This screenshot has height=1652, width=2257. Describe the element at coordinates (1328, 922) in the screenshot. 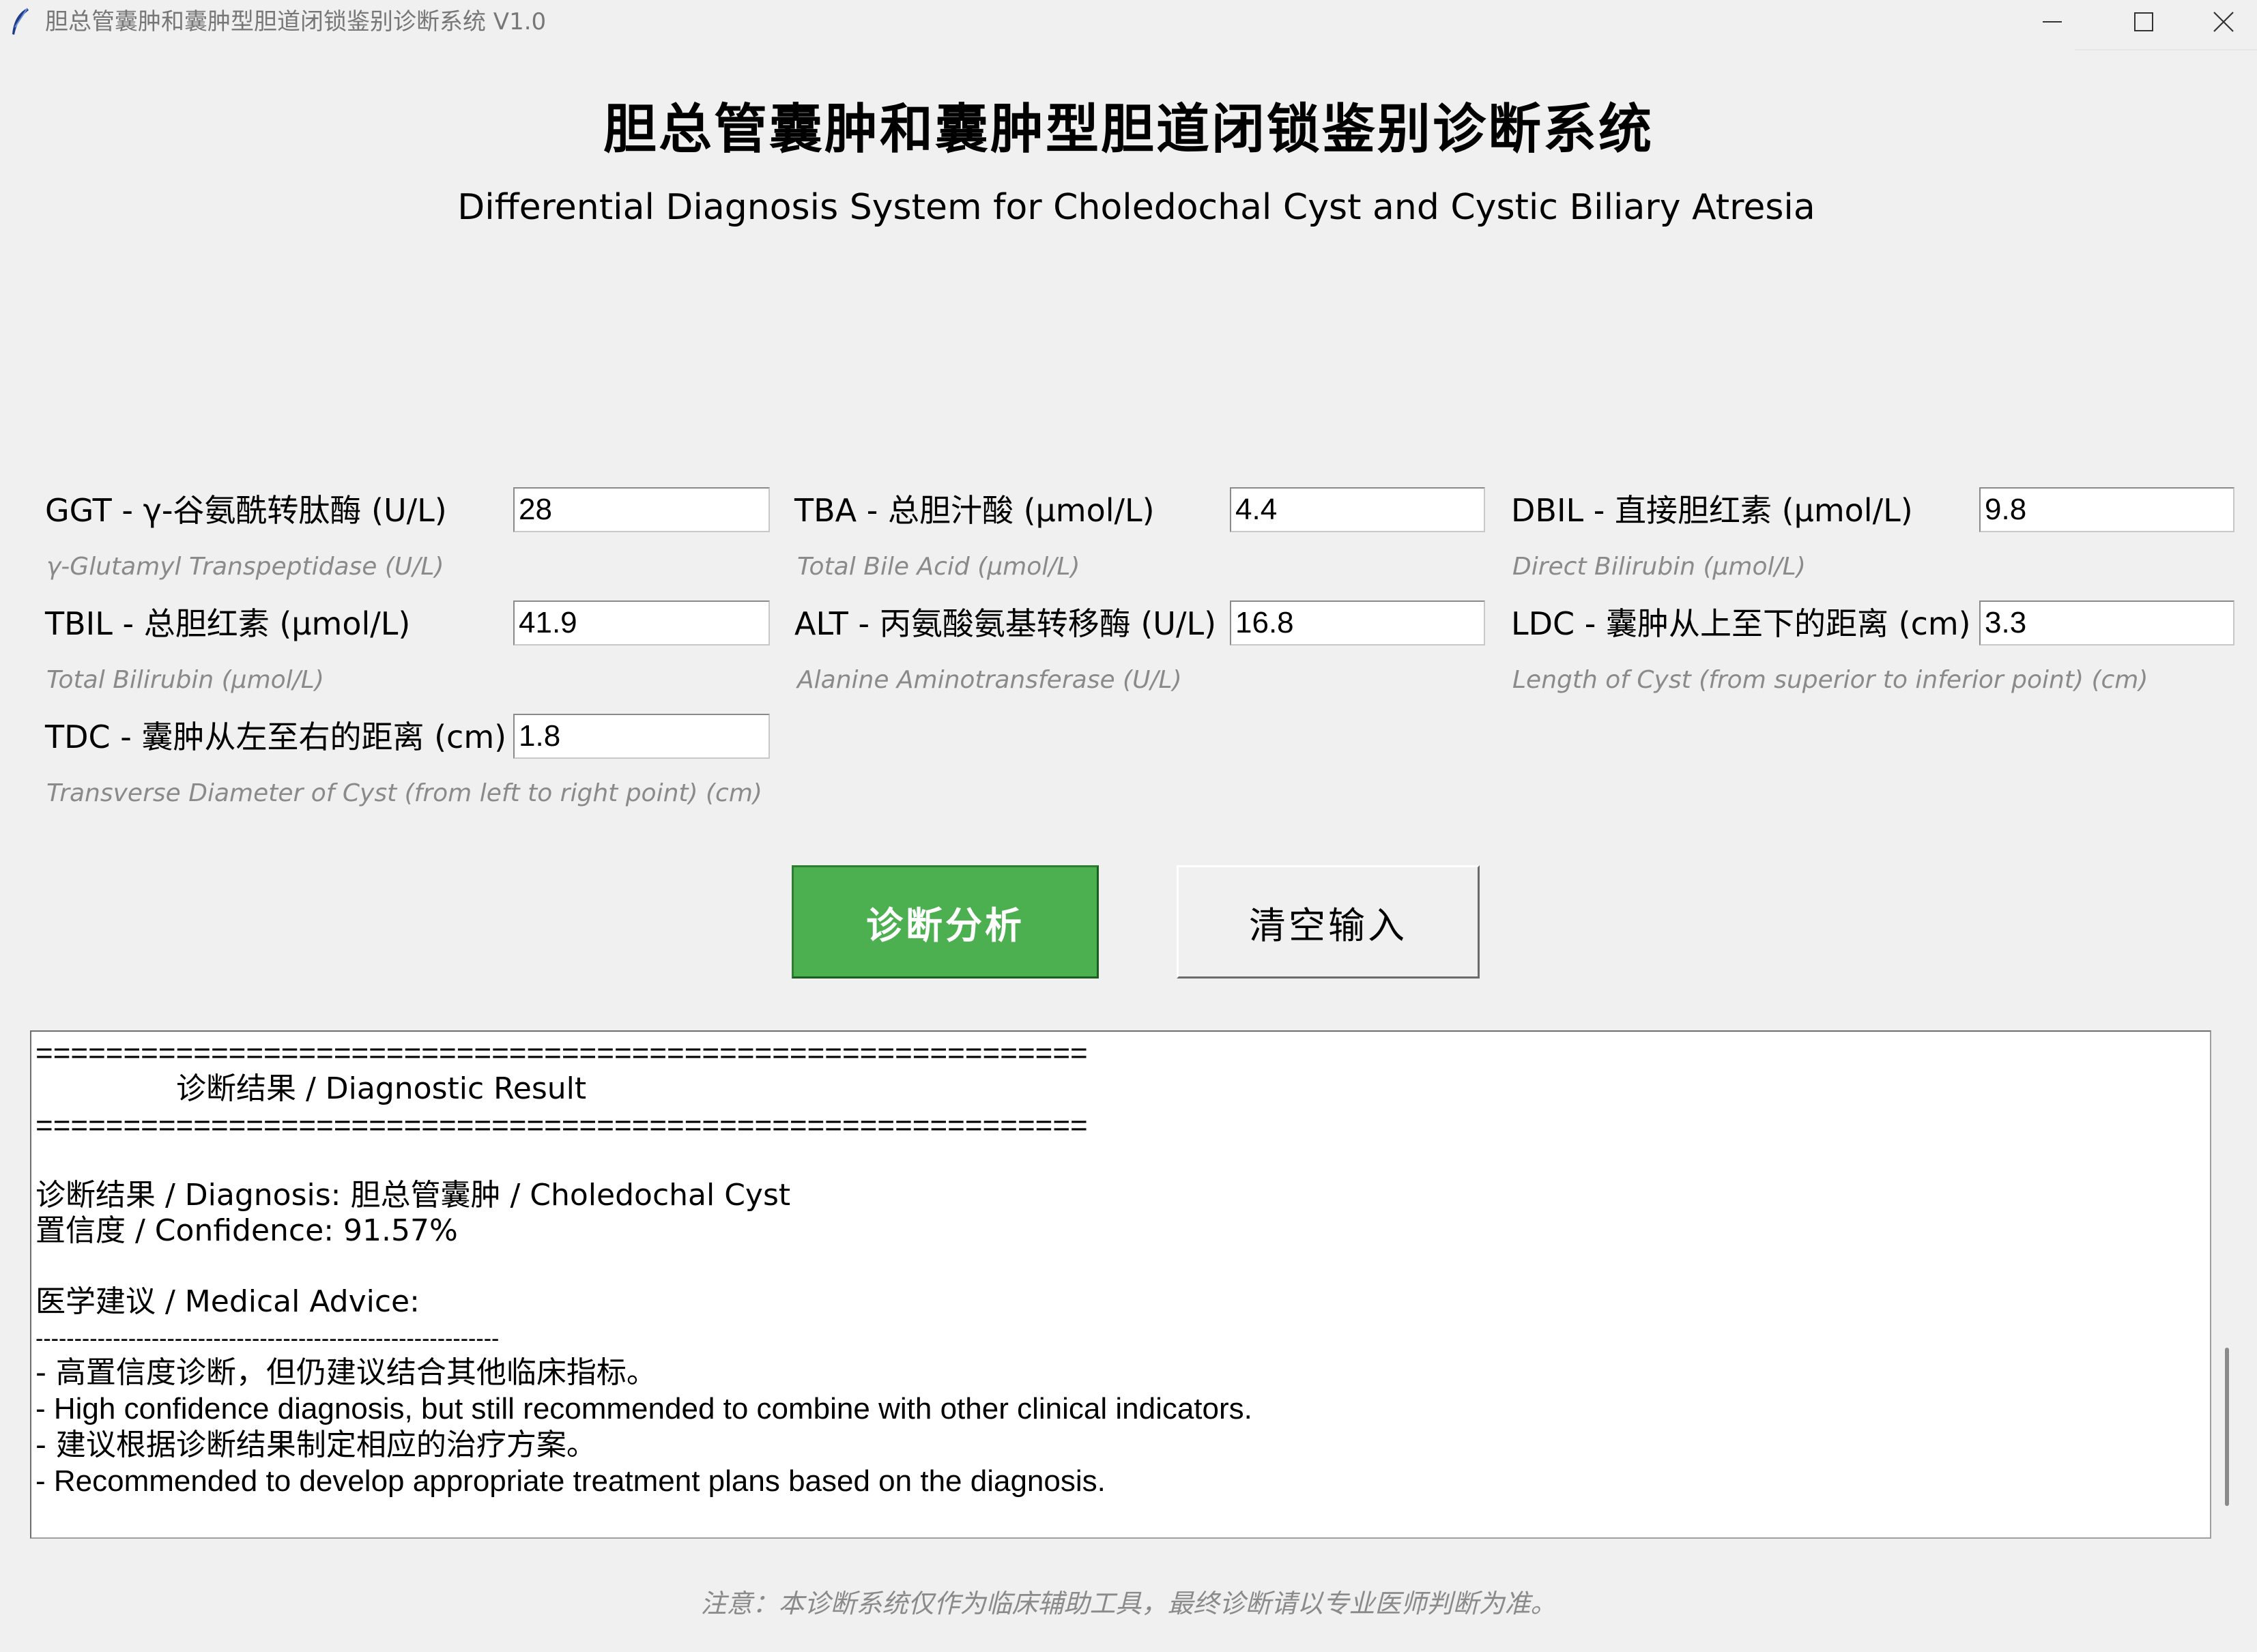

I see `clear-input-button: 清空输入` at that location.